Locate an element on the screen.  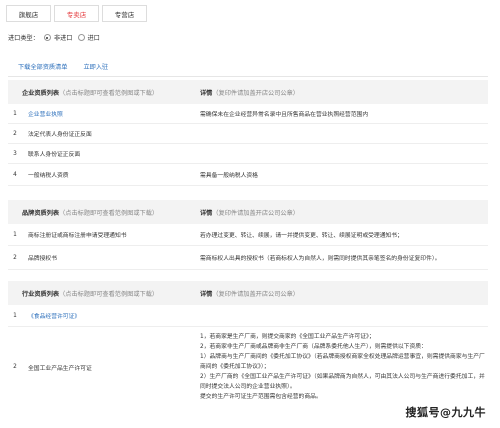
table-row: 1 企业营业执照 需确保未在企业经营异常名录中且所售商品在营业执照经营范围内 is located at coordinates (248, 114).